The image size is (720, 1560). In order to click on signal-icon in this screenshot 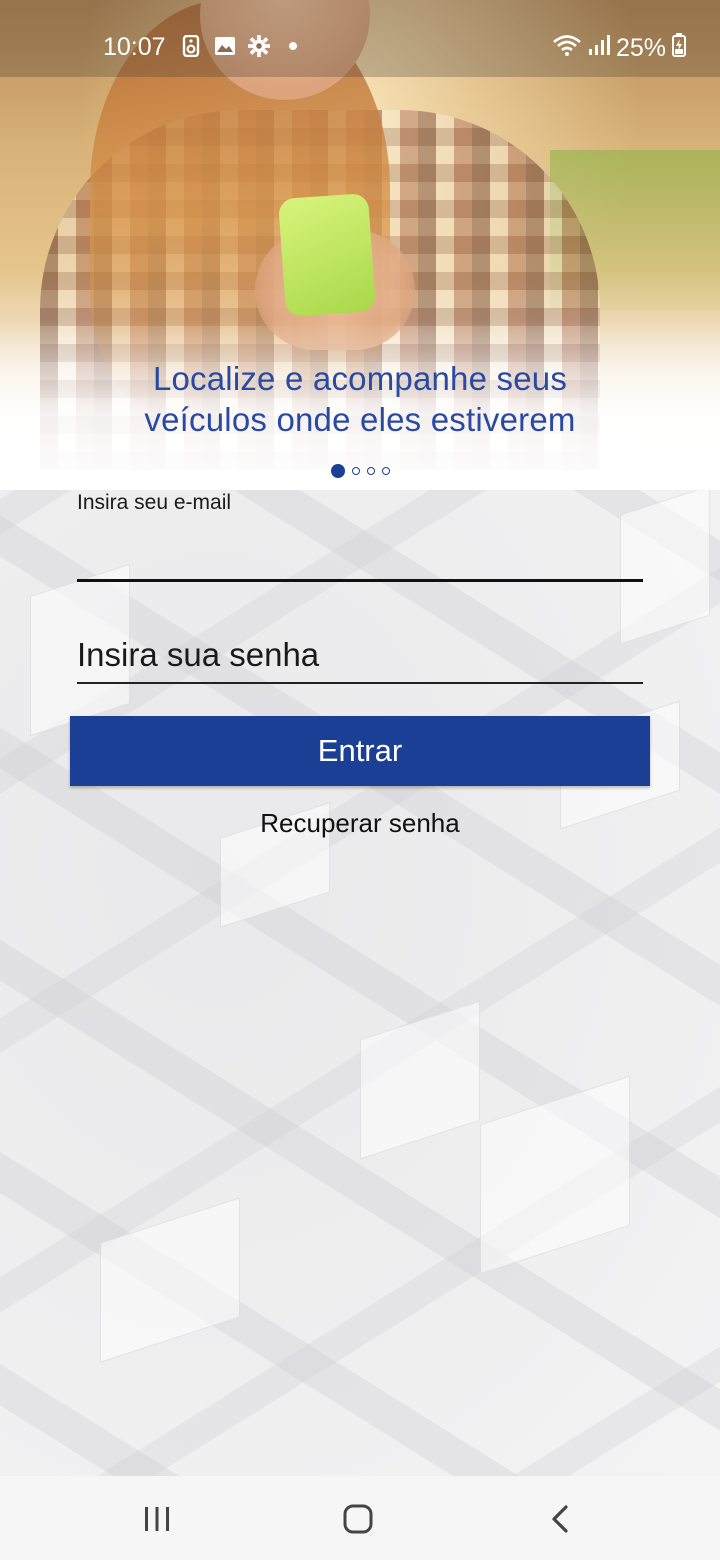, I will do `click(599, 48)`.